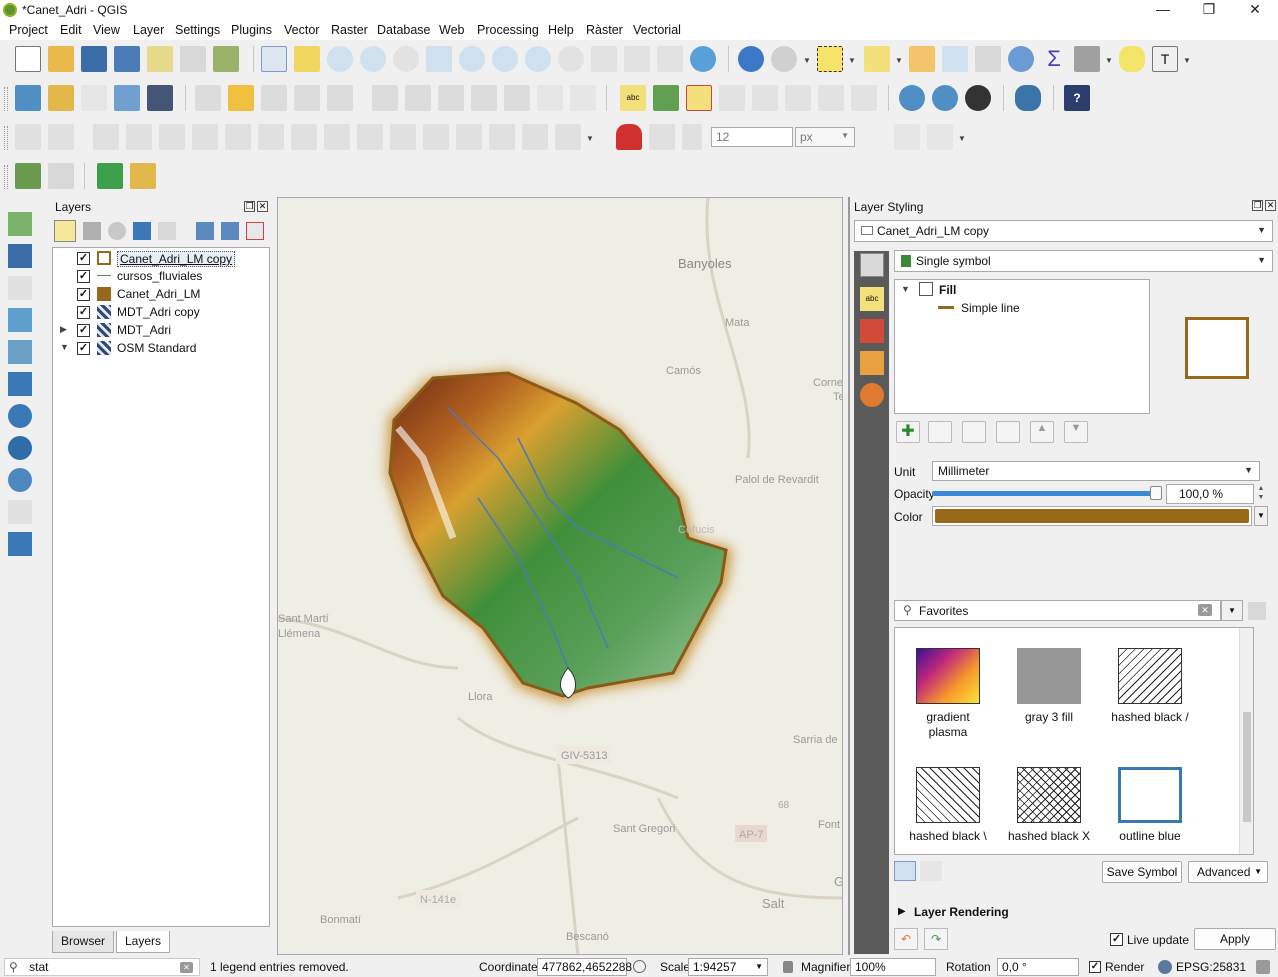  What do you see at coordinates (1087, 59) in the screenshot?
I see `measure-icon` at bounding box center [1087, 59].